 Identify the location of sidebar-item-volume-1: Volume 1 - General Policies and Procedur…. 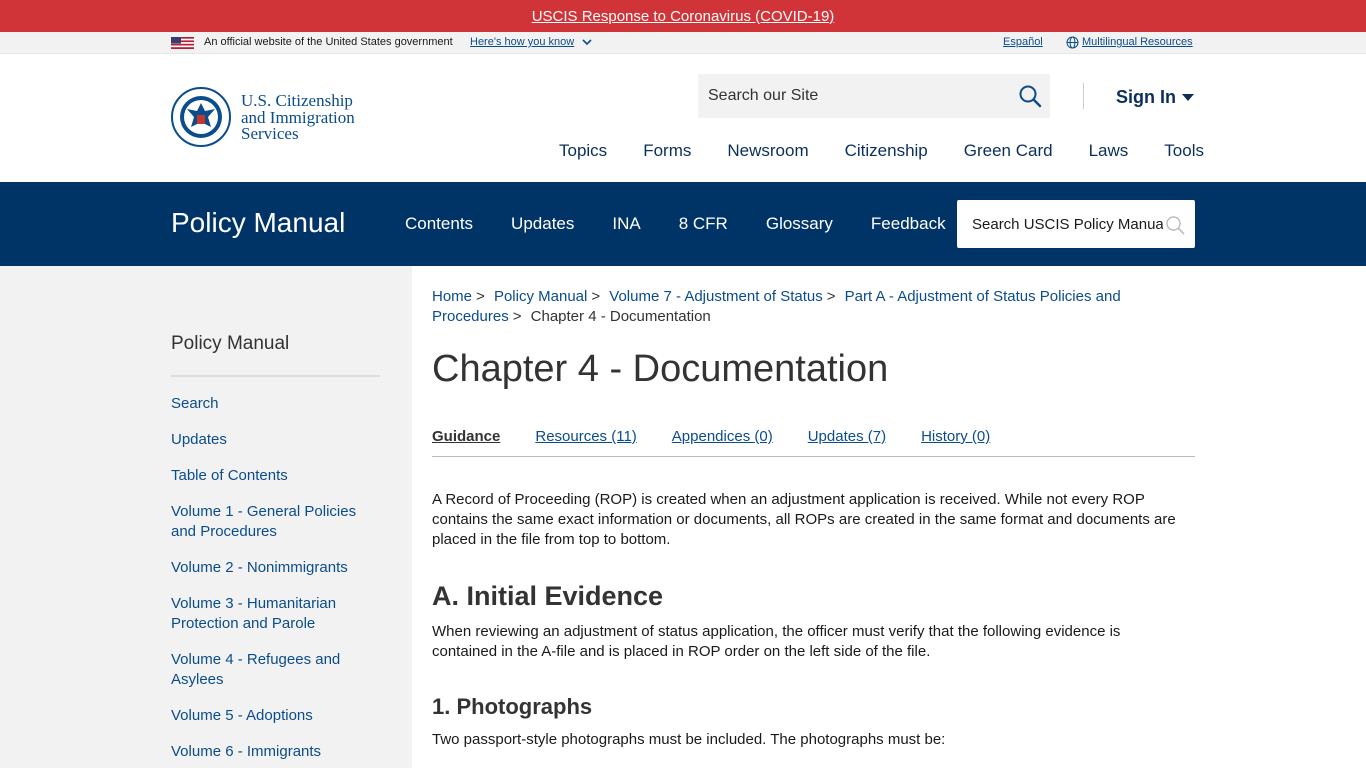
(271, 522).